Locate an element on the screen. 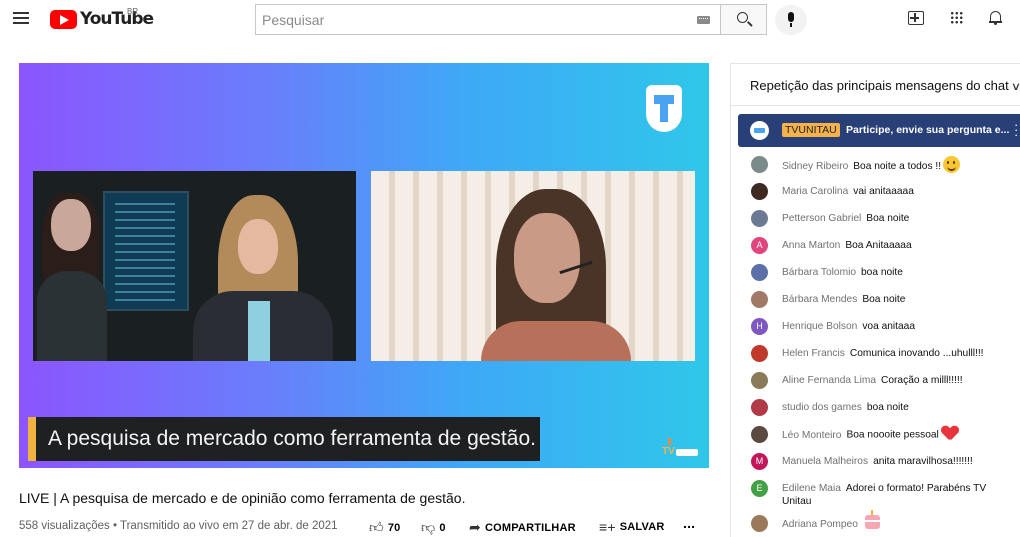 This screenshot has width=1020, height=537. video-frame-hosts is located at coordinates (194, 266).